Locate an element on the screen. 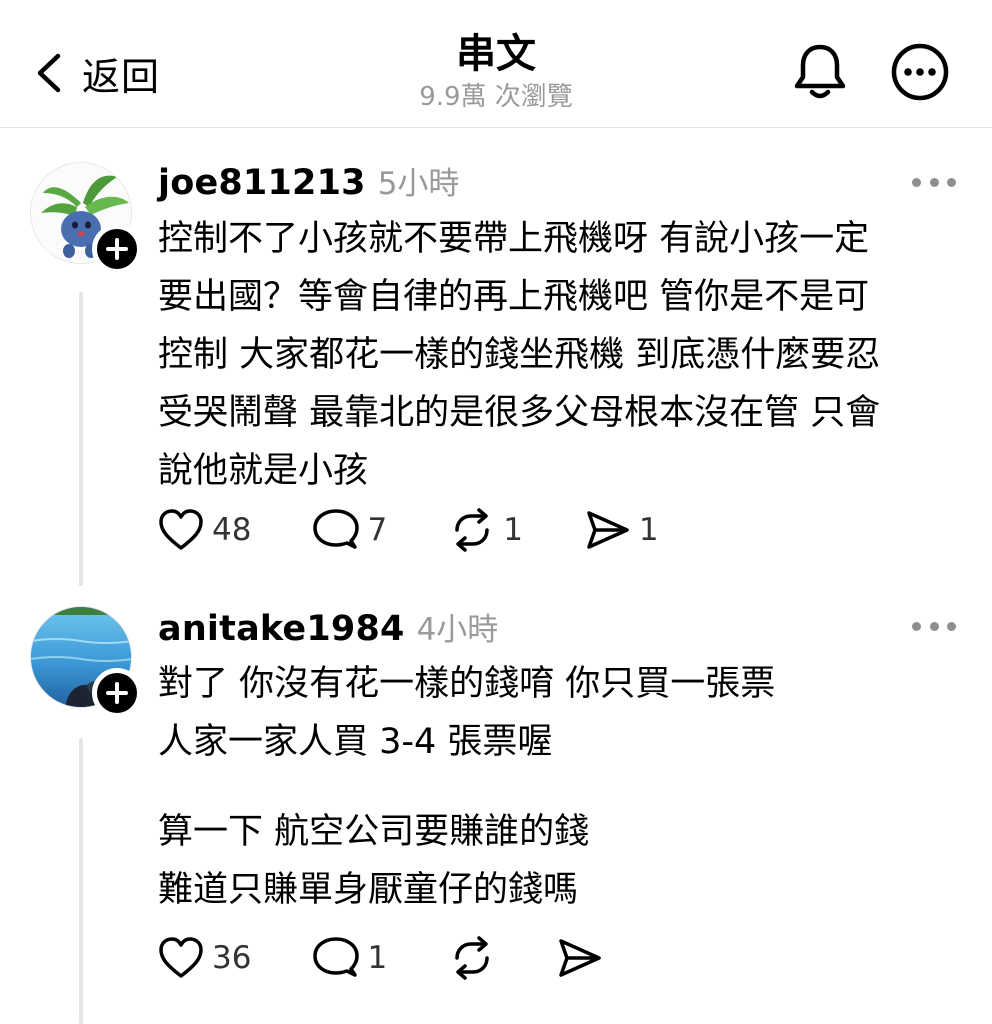 The image size is (992, 1024). like-button: 36 is located at coordinates (204, 958).